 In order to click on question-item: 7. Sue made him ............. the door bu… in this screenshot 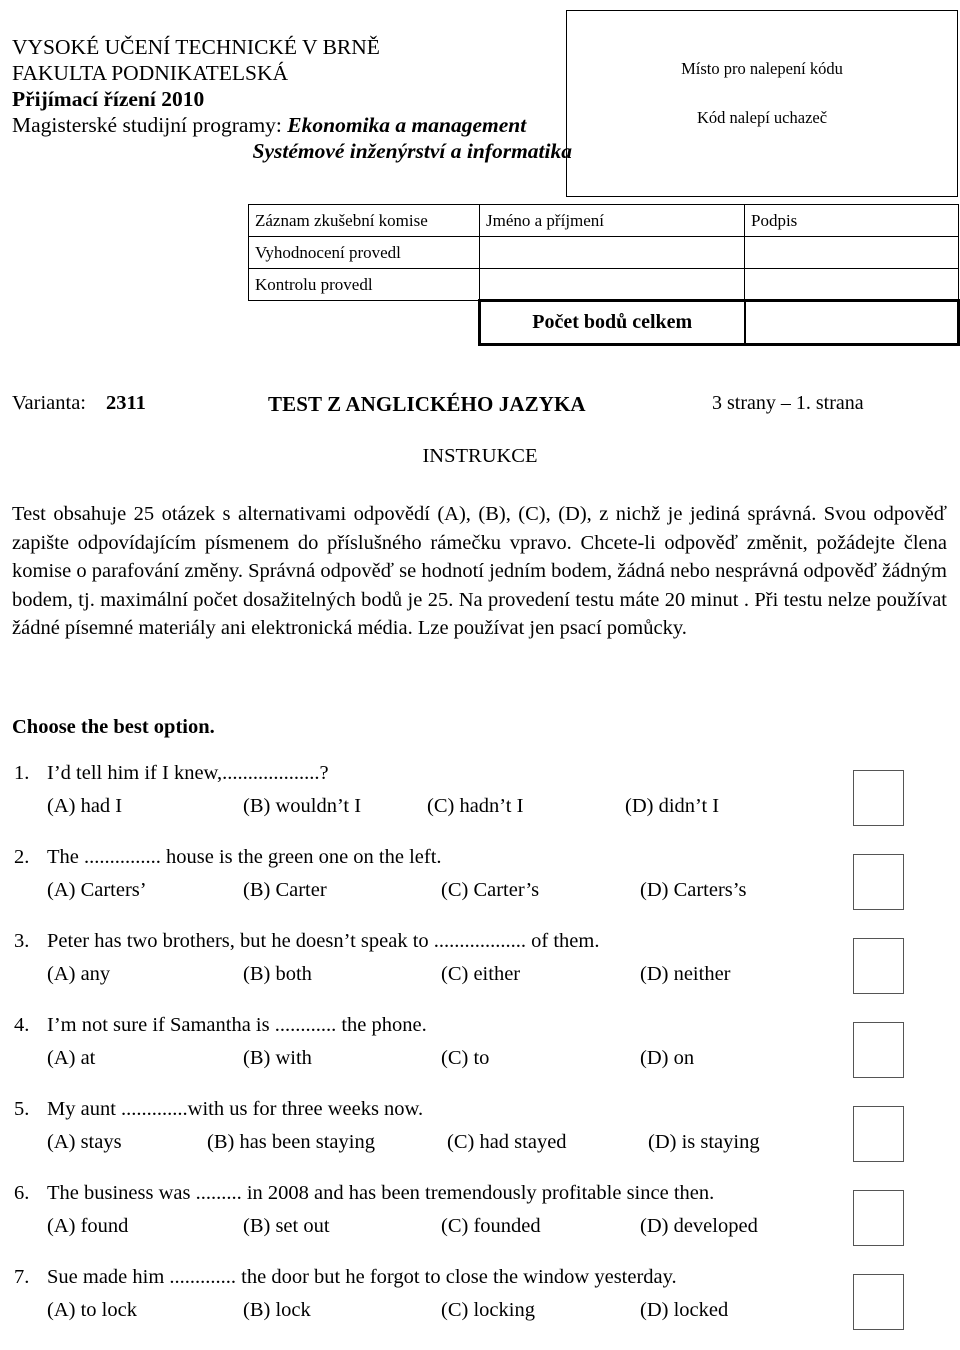, I will do `click(480, 1308)`.